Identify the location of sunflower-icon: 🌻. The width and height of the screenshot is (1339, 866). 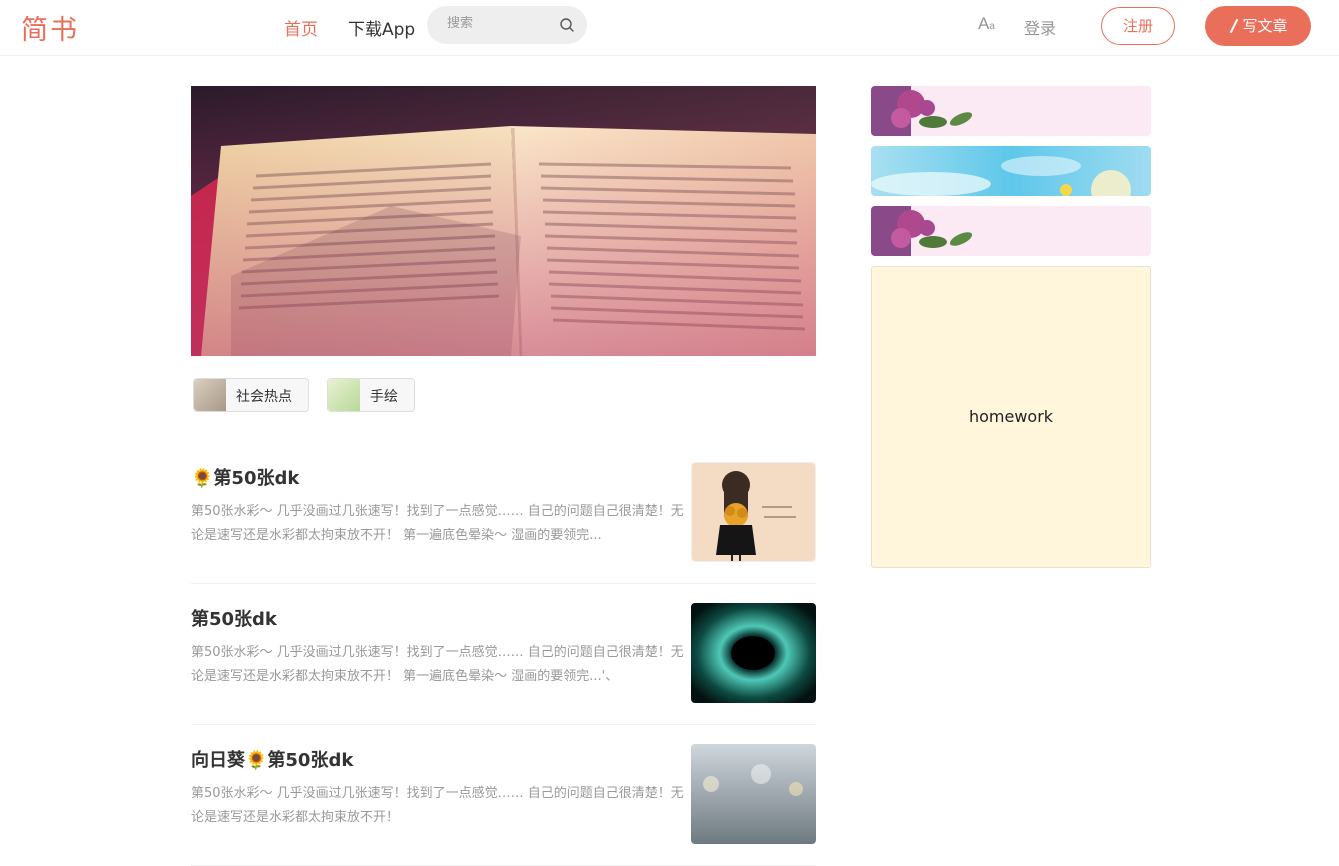
(202, 478).